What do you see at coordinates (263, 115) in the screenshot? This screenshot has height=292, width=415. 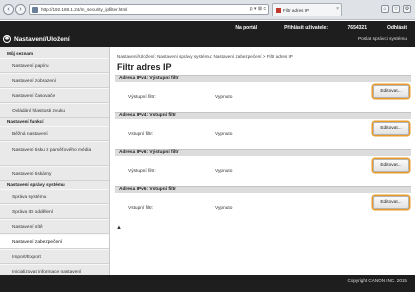 I see `section-heading: Adresa IPv4: Vstupní filtr` at bounding box center [263, 115].